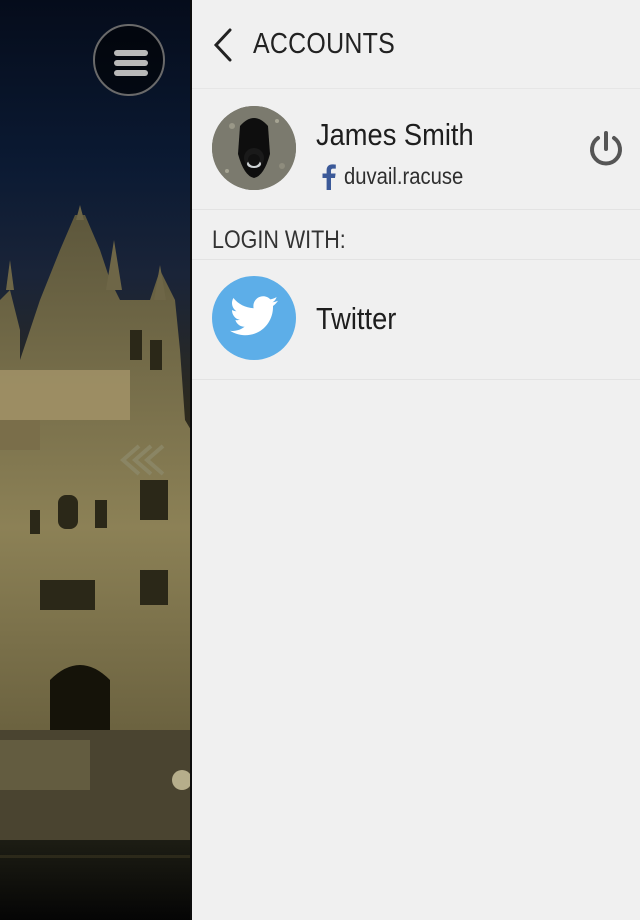  I want to click on user-name: James Smith, so click(395, 134).